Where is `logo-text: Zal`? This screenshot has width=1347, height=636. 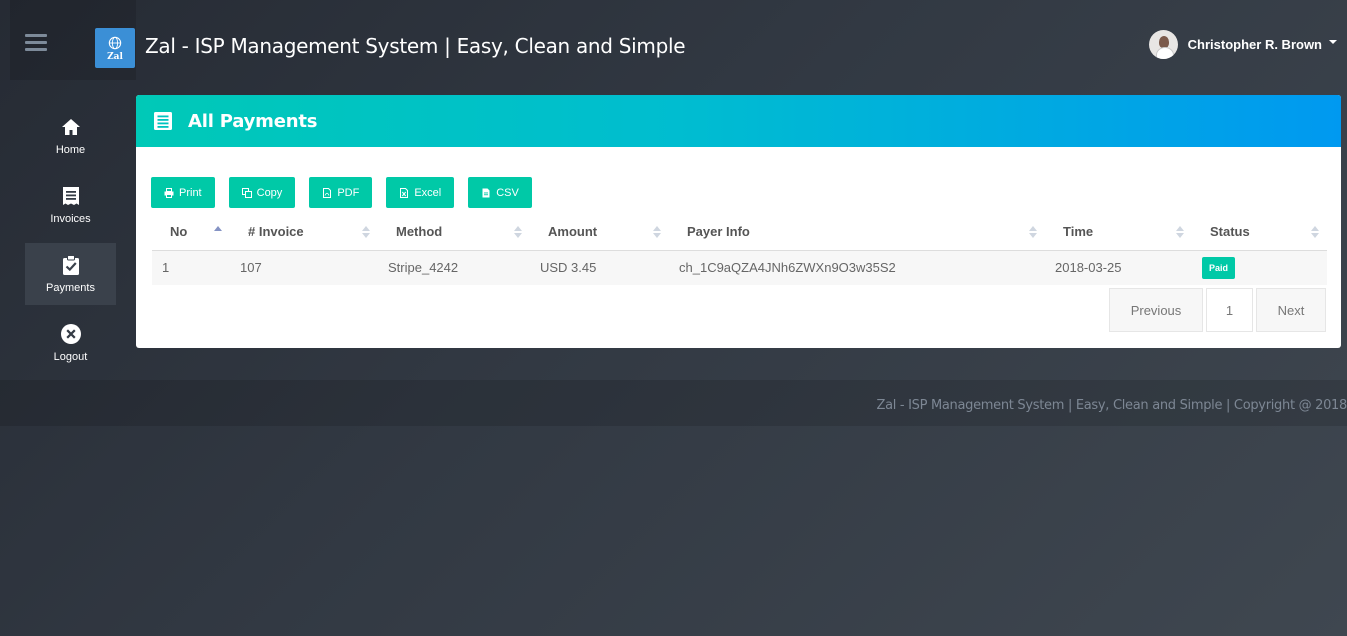 logo-text: Zal is located at coordinates (115, 57).